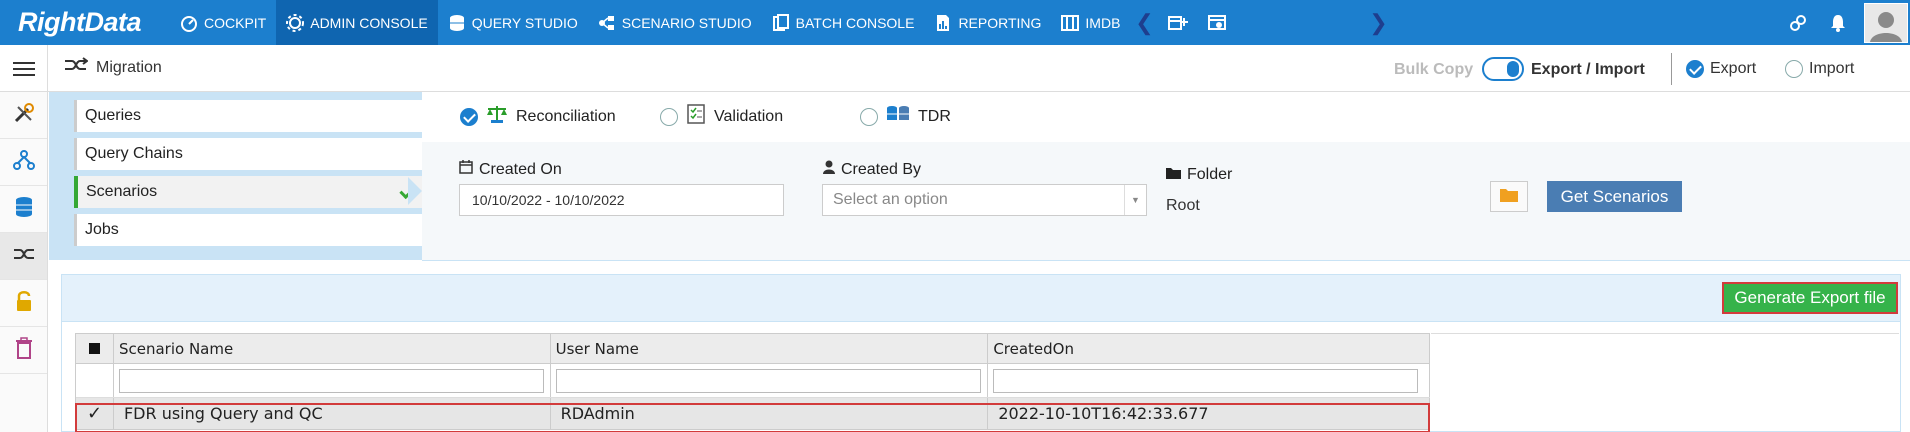 The height and width of the screenshot is (432, 1910). I want to click on folder-label-text: Folder, so click(1210, 174).